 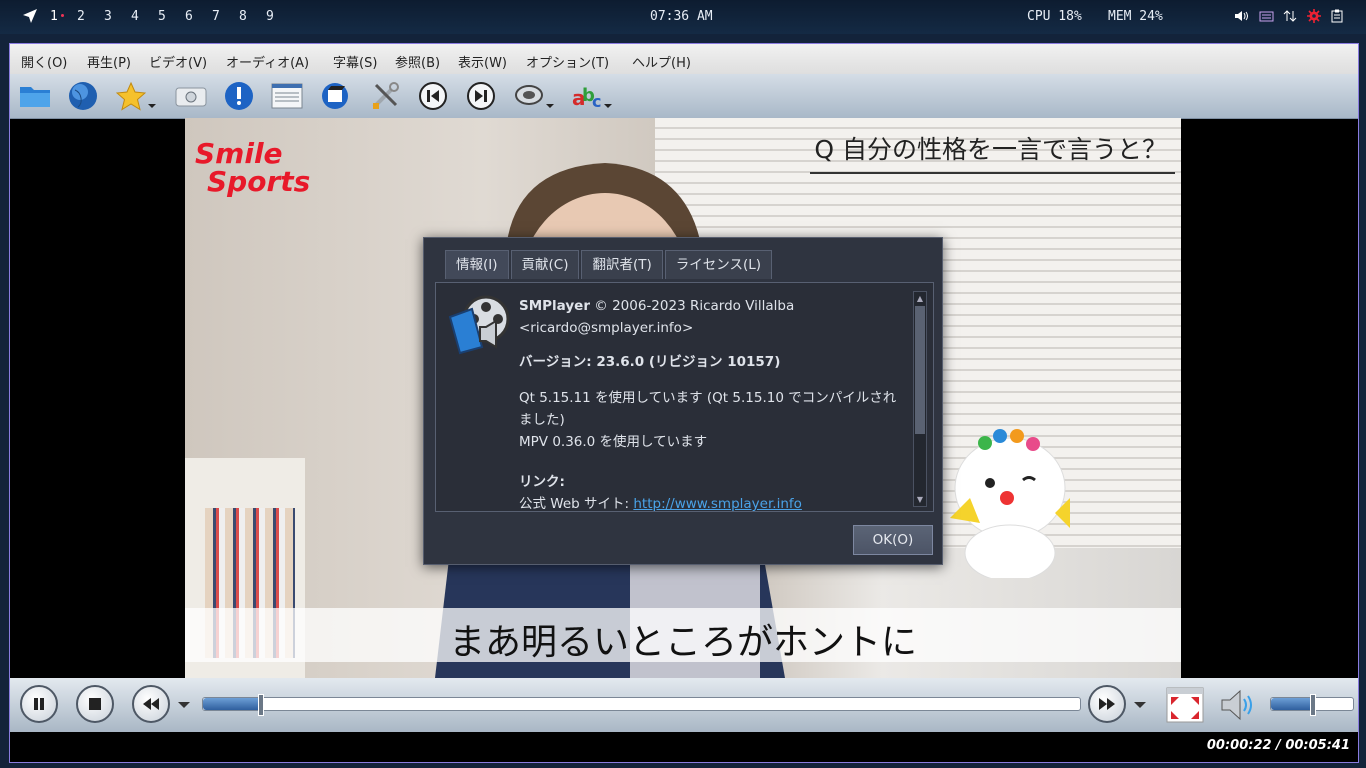 I want to click on active-workspace-indicator, so click(x=62, y=15).